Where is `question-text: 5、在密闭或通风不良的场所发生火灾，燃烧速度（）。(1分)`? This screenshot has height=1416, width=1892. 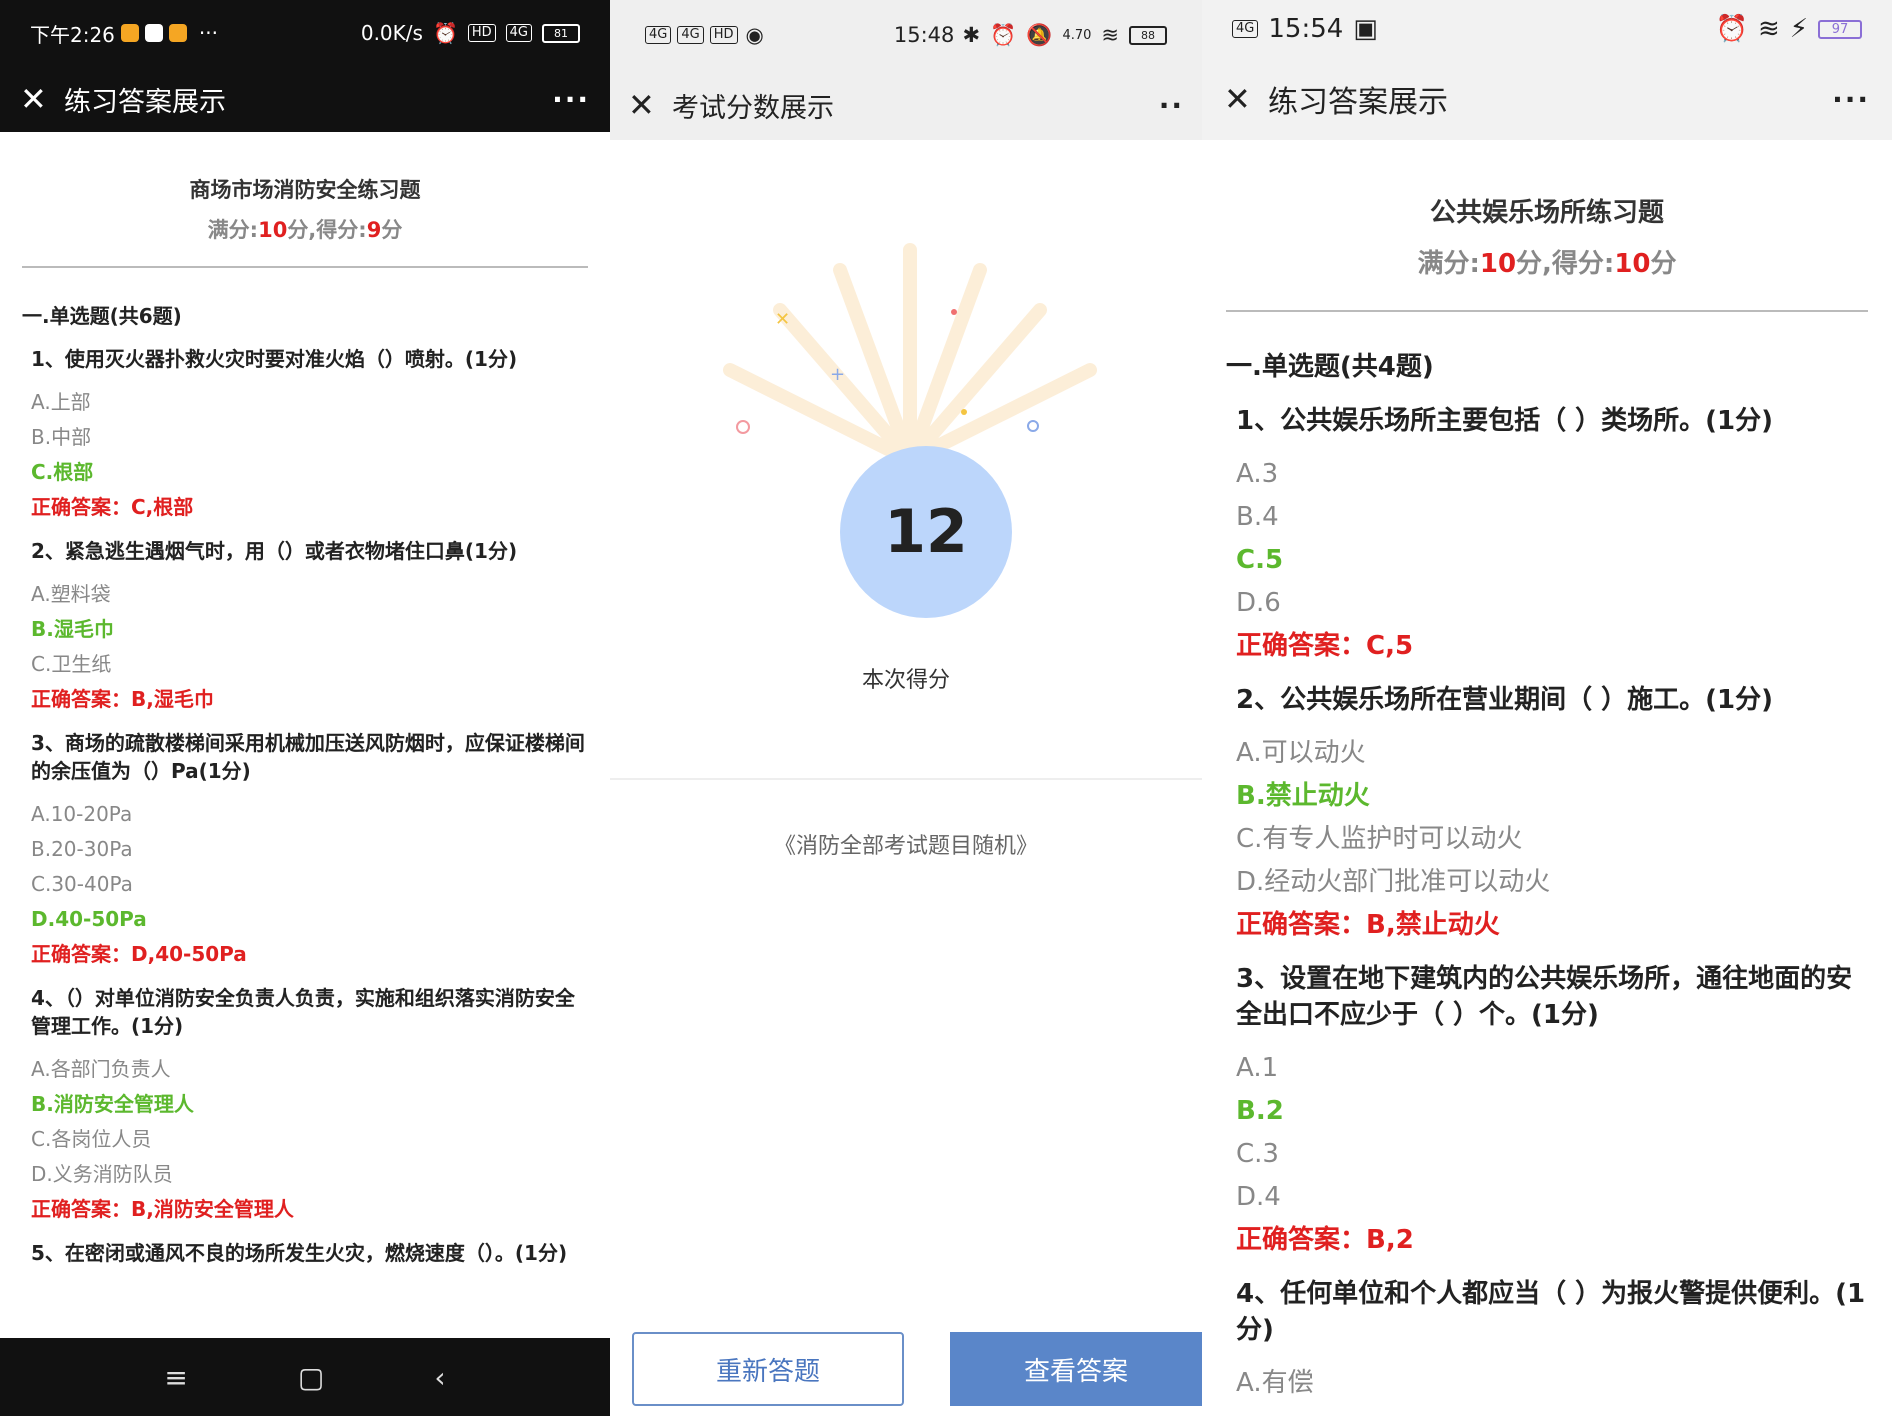
question-text: 5、在密闭或通风不良的场所发生火灾，燃烧速度（）。(1分) is located at coordinates (299, 1253).